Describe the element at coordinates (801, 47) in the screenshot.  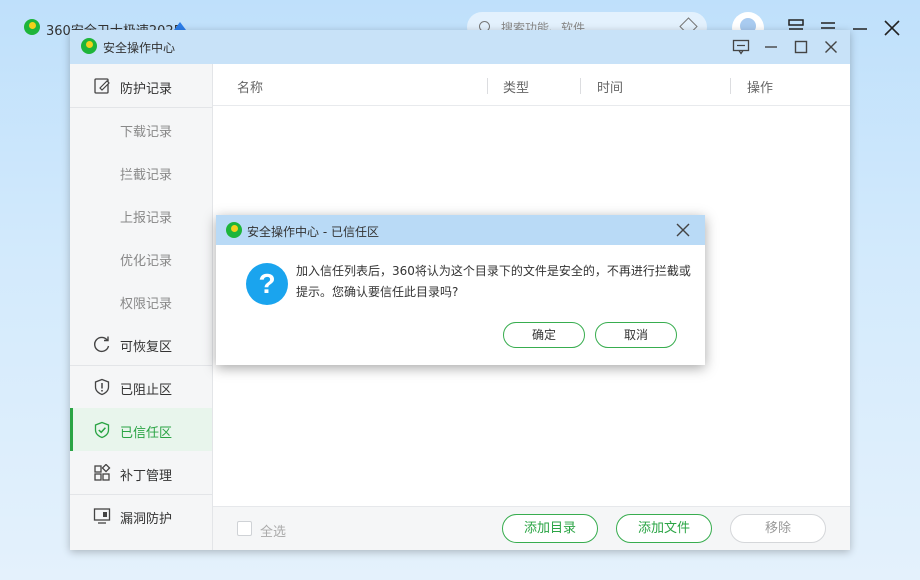
I see `maximize-icon` at that location.